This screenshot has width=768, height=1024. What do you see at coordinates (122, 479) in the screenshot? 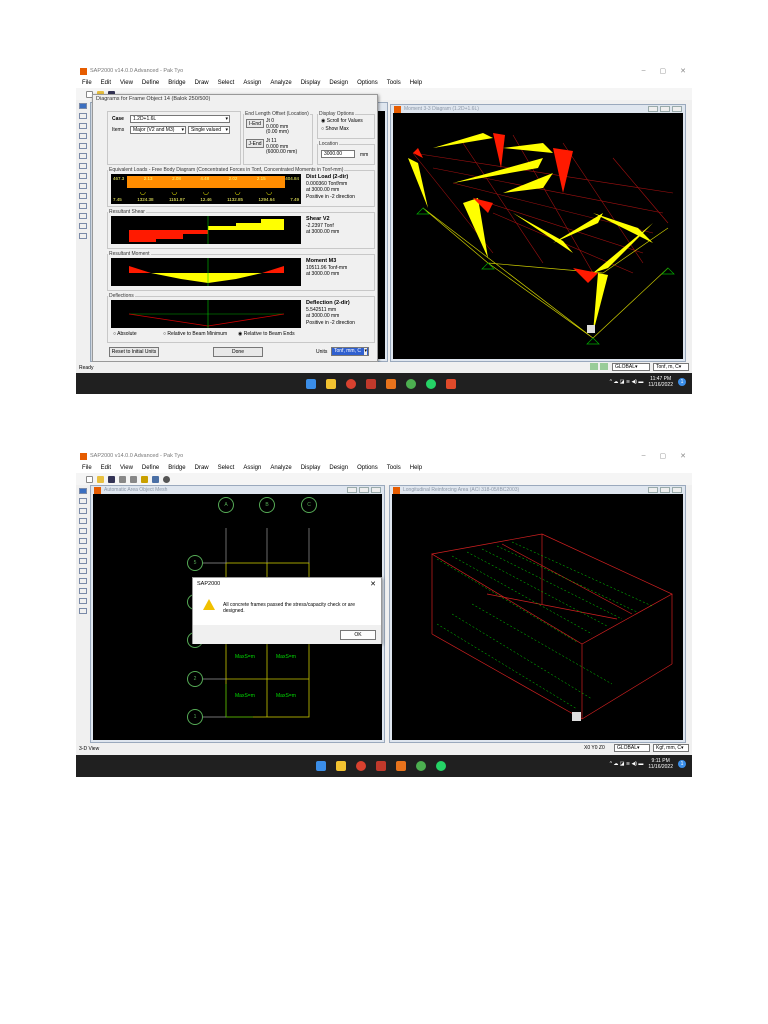
I see `undo-icon` at bounding box center [122, 479].